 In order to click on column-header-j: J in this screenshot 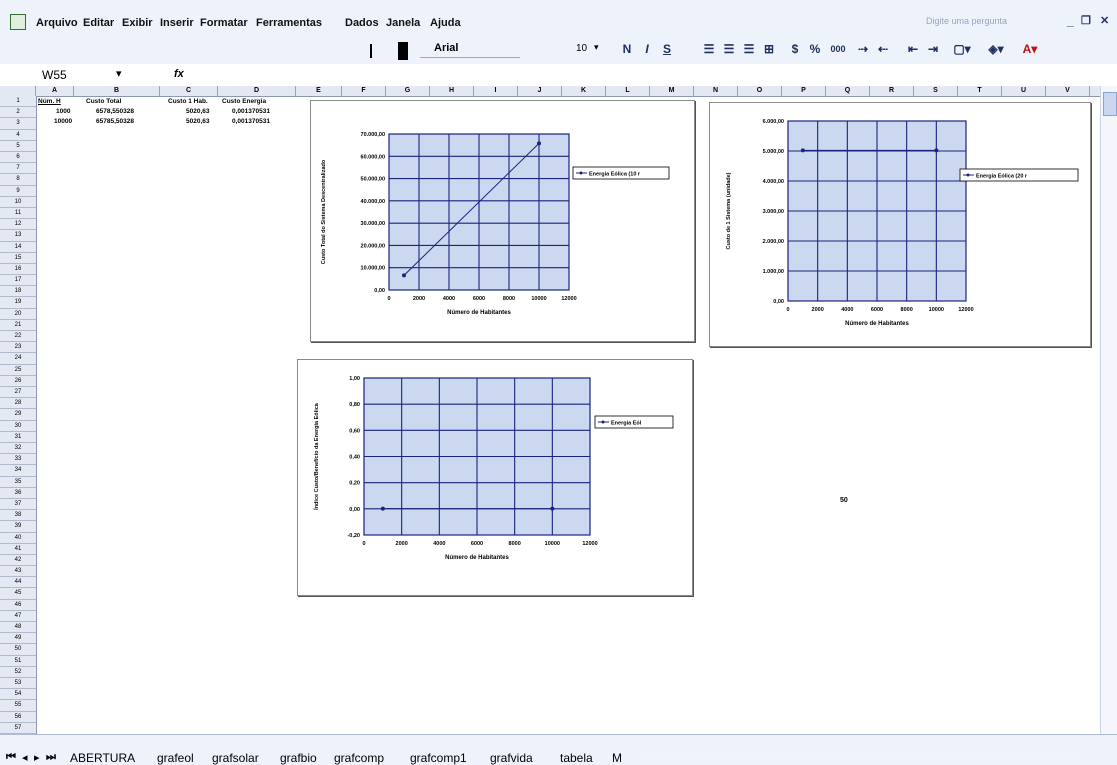, I will do `click(540, 91)`.